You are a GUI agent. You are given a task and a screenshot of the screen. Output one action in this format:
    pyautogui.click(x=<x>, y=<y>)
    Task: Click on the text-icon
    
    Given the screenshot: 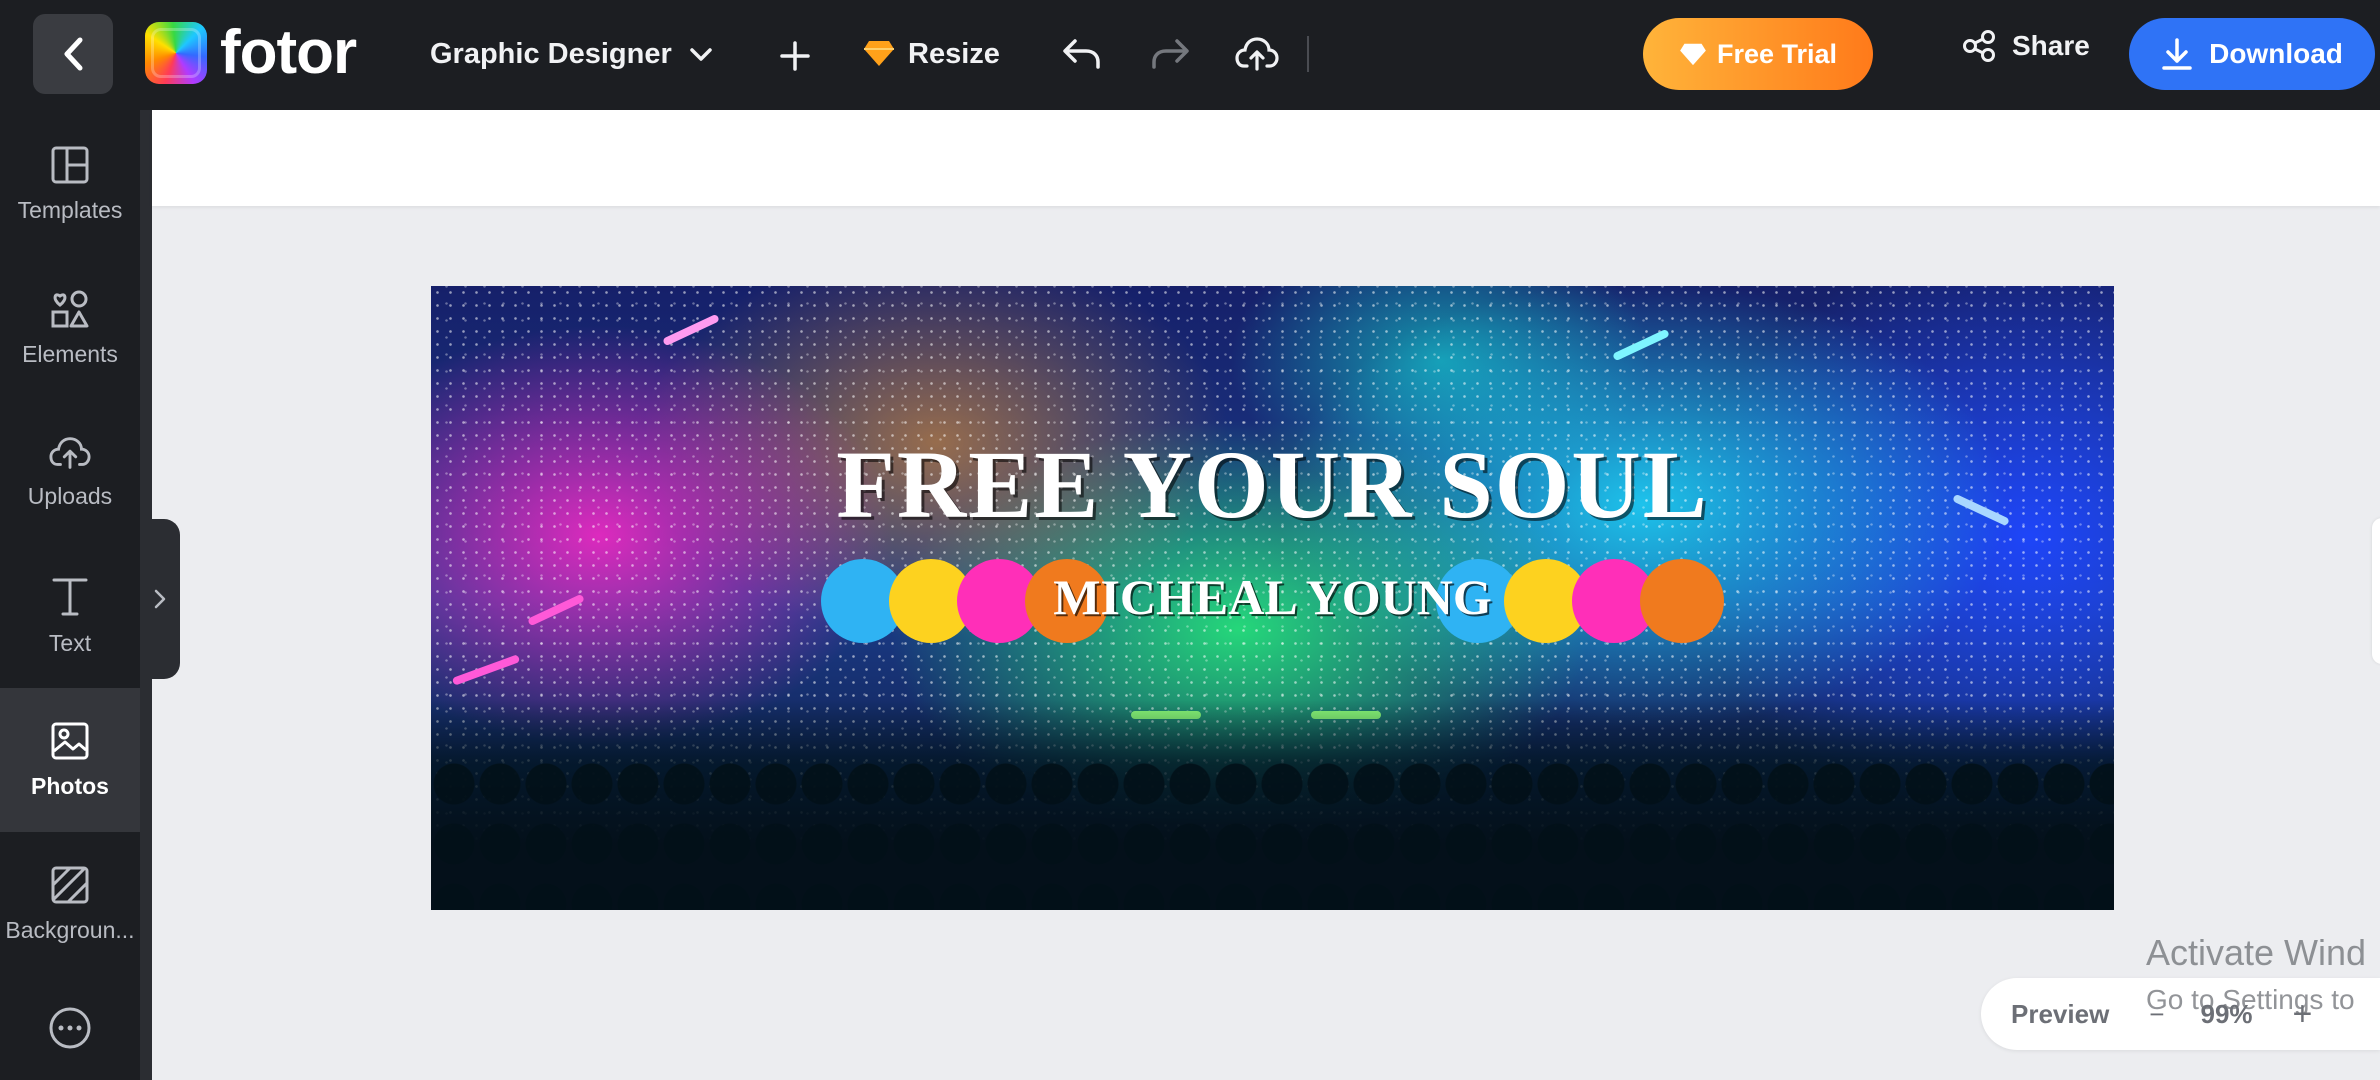 What is the action you would take?
    pyautogui.click(x=70, y=596)
    